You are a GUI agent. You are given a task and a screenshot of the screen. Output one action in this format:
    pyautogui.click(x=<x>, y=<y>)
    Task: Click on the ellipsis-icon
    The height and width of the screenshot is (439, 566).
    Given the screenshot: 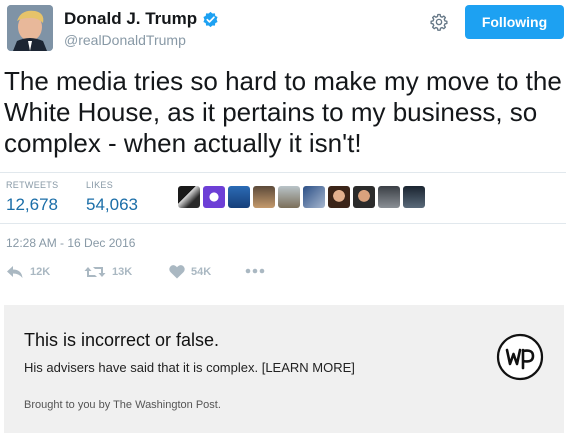 What is the action you would take?
    pyautogui.click(x=255, y=271)
    